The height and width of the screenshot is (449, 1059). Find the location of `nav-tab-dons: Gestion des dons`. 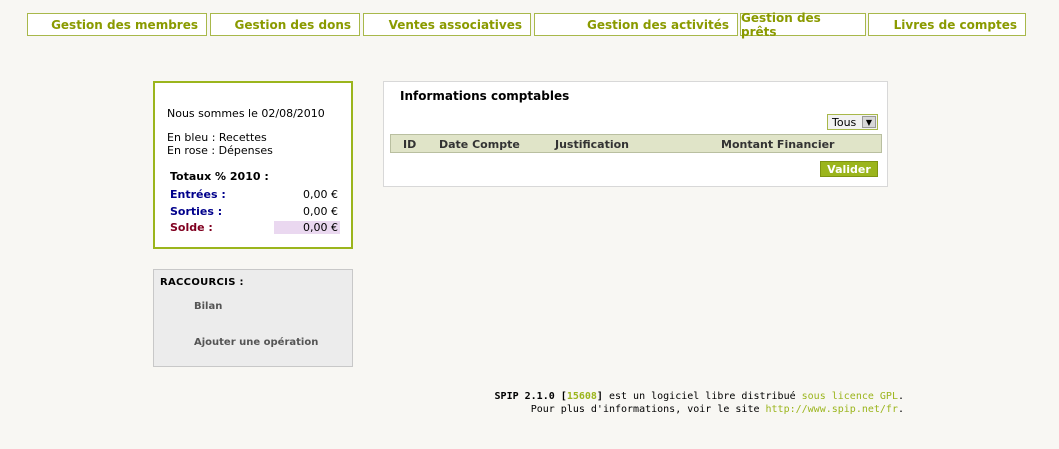

nav-tab-dons: Gestion des dons is located at coordinates (285, 24).